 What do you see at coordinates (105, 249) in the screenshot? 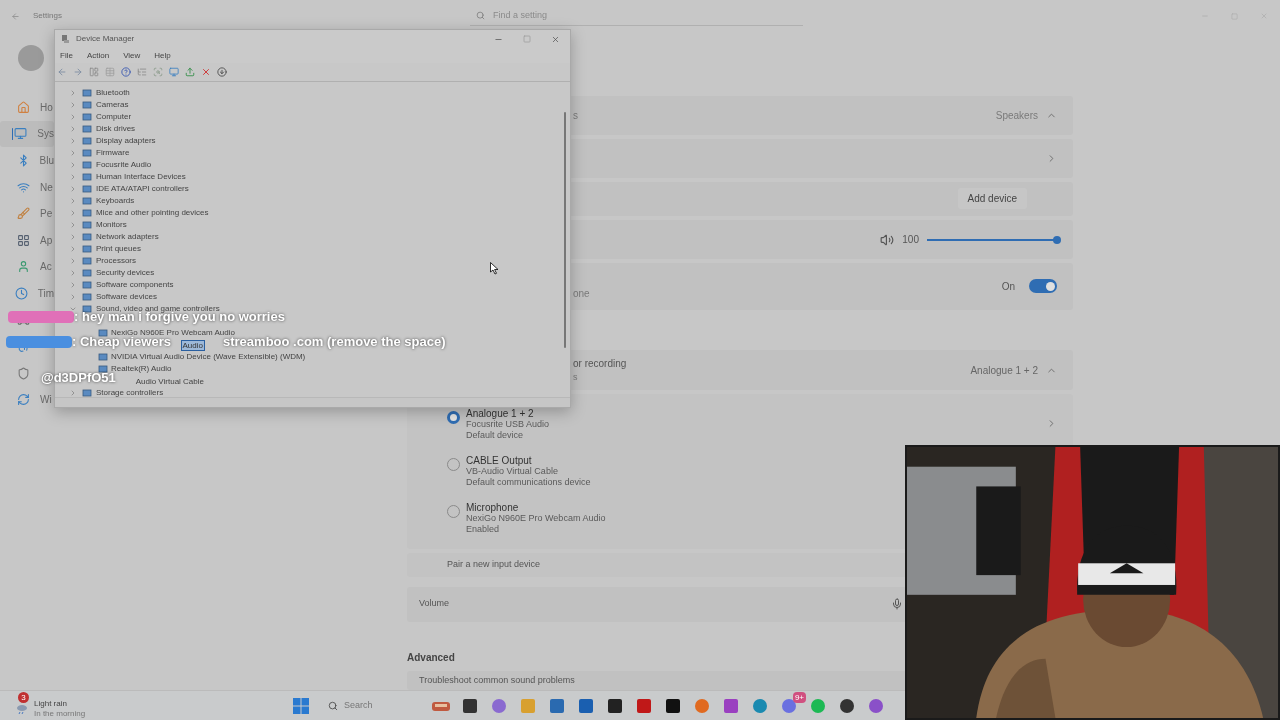
I see `tree-item: Print queues` at bounding box center [105, 249].